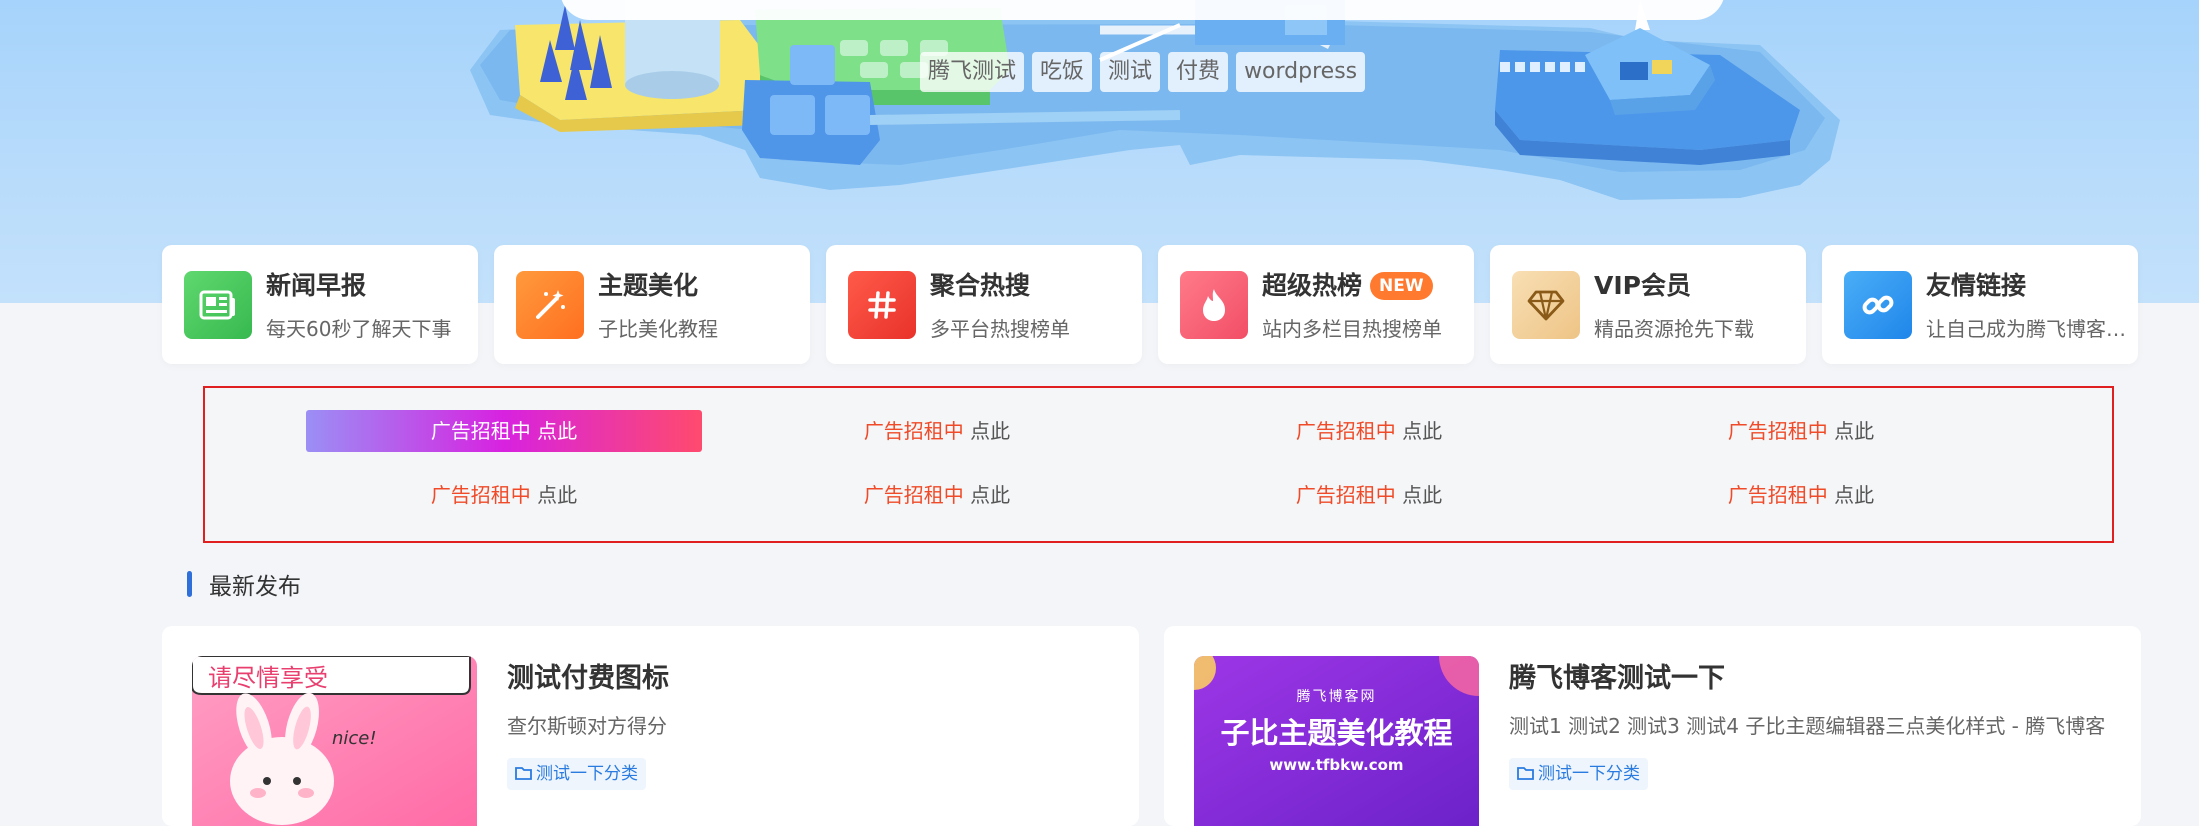 The width and height of the screenshot is (2199, 826). What do you see at coordinates (255, 587) in the screenshot?
I see `section-title: 最新发布` at bounding box center [255, 587].